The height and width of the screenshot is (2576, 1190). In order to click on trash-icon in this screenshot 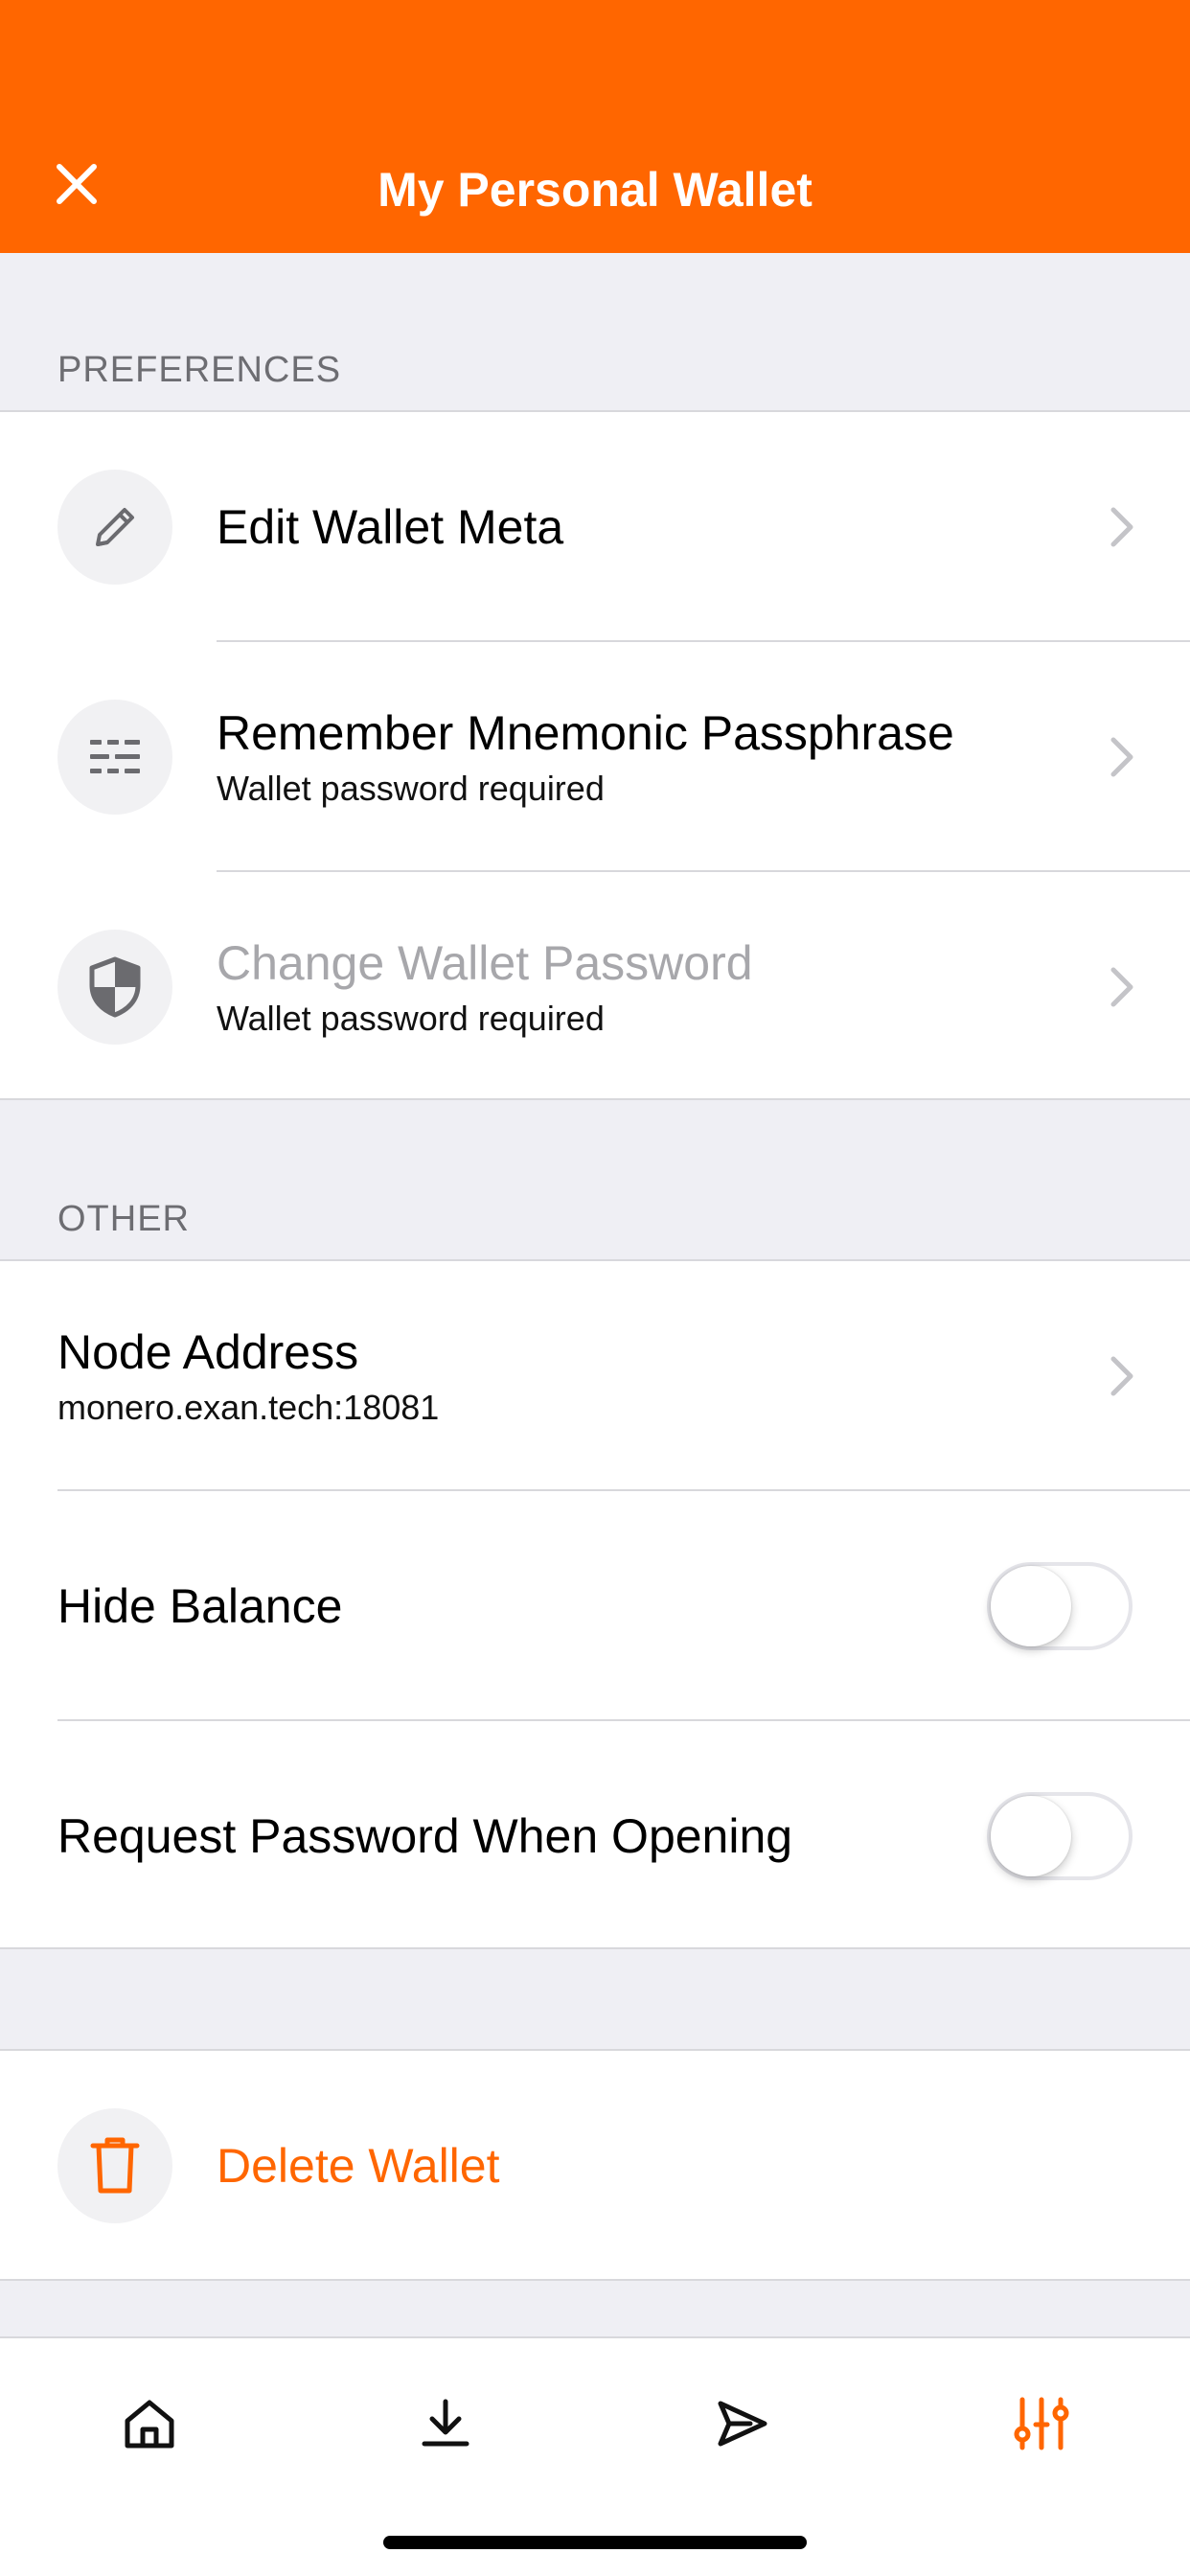, I will do `click(115, 2165)`.